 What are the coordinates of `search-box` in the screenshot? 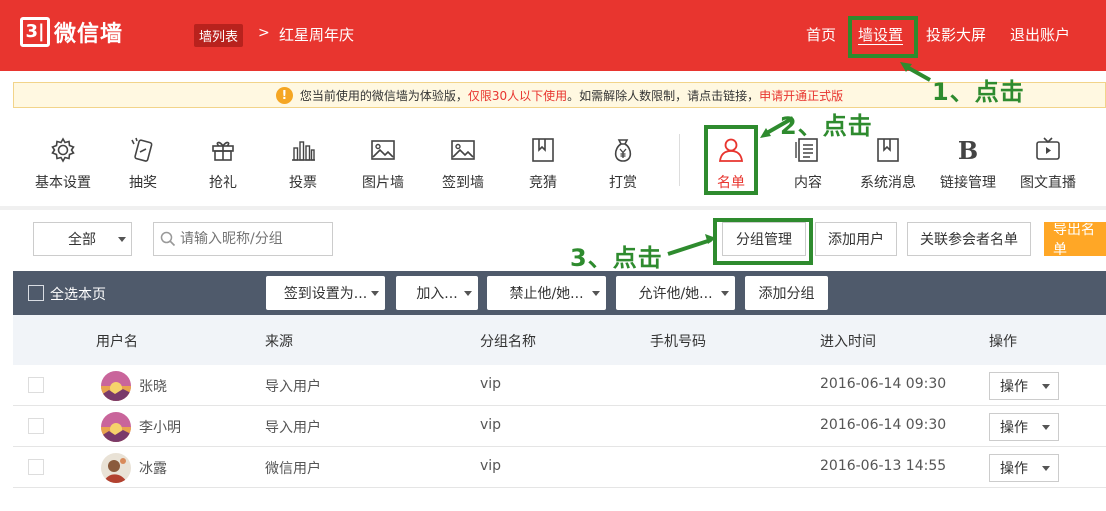 It's located at (243, 239).